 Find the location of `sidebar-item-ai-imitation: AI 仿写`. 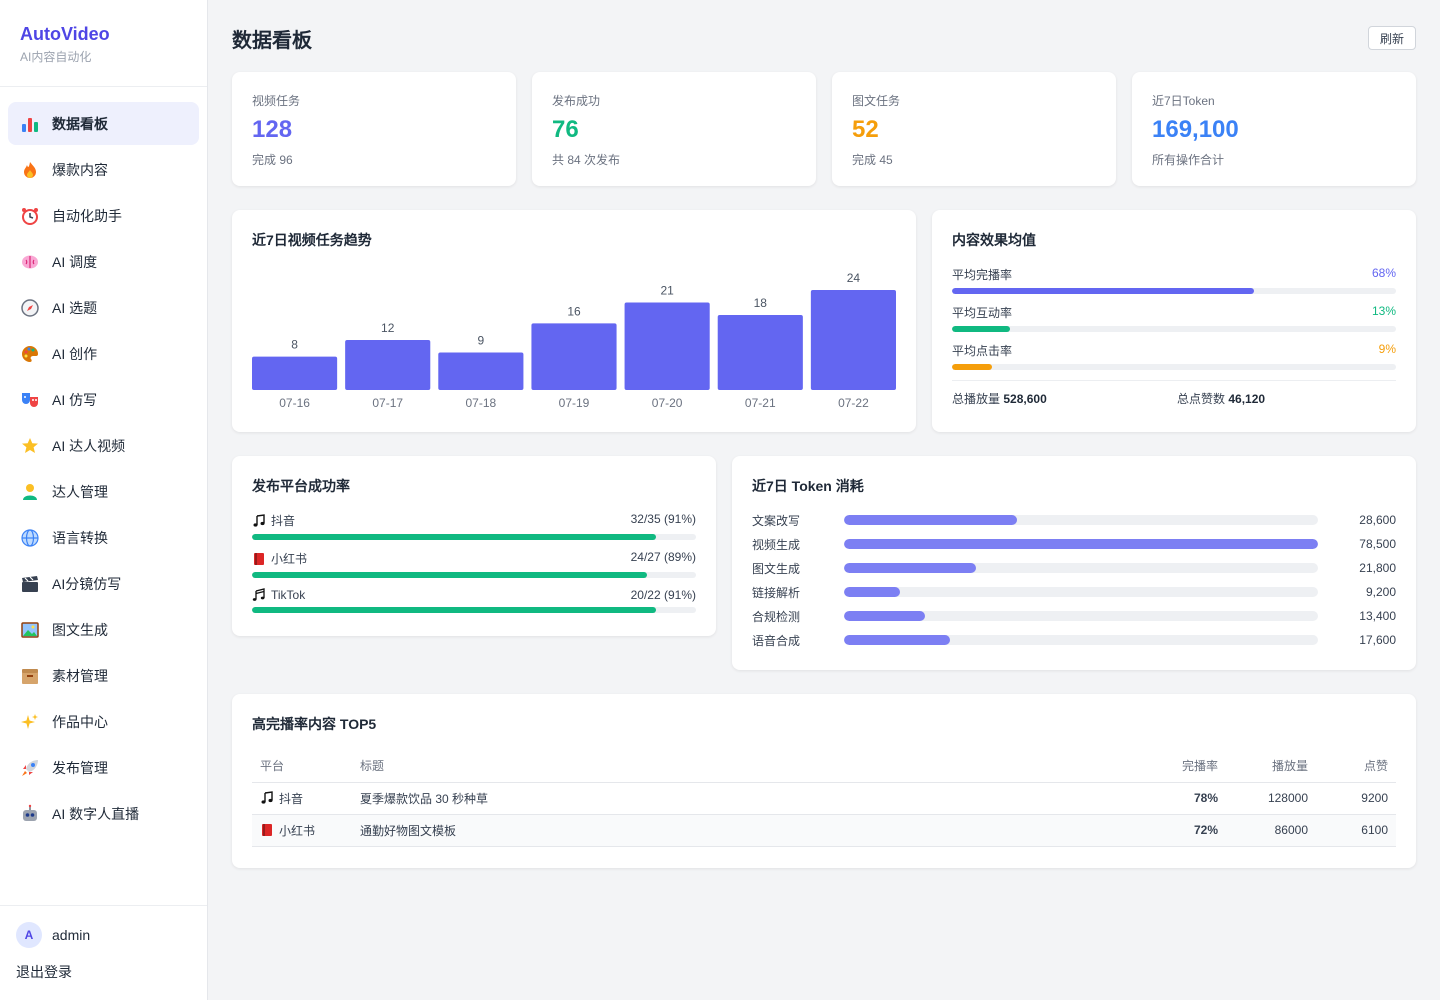

sidebar-item-ai-imitation: AI 仿写 is located at coordinates (103, 399).